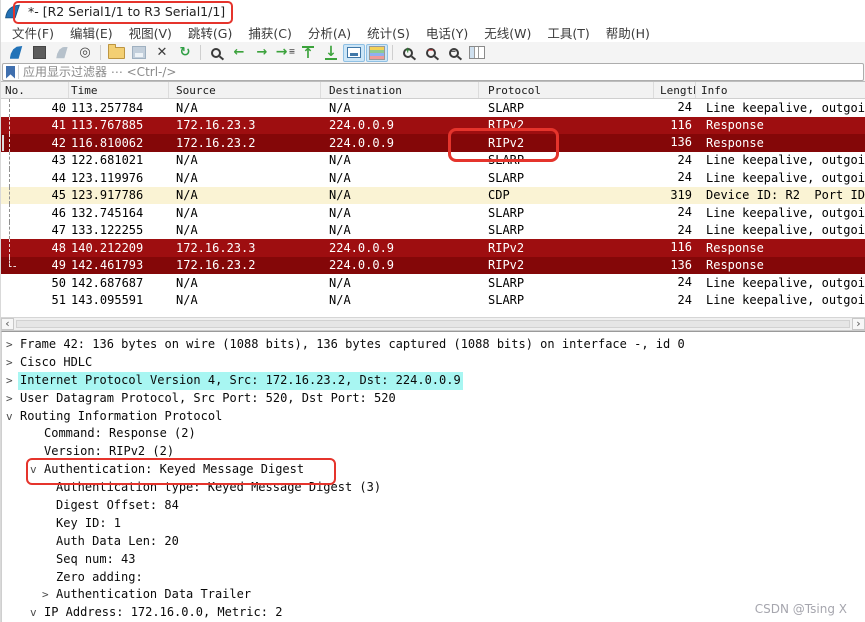 This screenshot has height=622, width=865. Describe the element at coordinates (262, 53) in the screenshot. I see `go-forward-icon: →` at that location.